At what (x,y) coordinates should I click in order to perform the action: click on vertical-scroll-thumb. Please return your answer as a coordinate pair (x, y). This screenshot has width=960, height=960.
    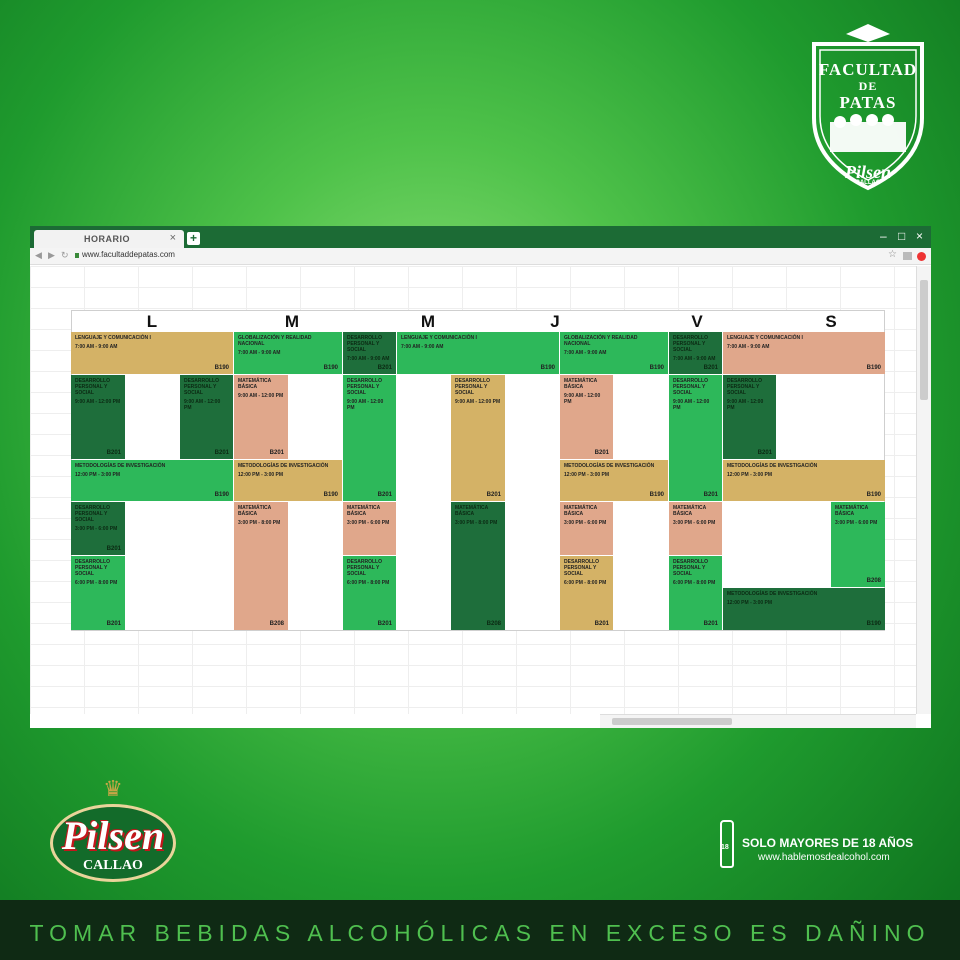
    Looking at the image, I should click on (924, 340).